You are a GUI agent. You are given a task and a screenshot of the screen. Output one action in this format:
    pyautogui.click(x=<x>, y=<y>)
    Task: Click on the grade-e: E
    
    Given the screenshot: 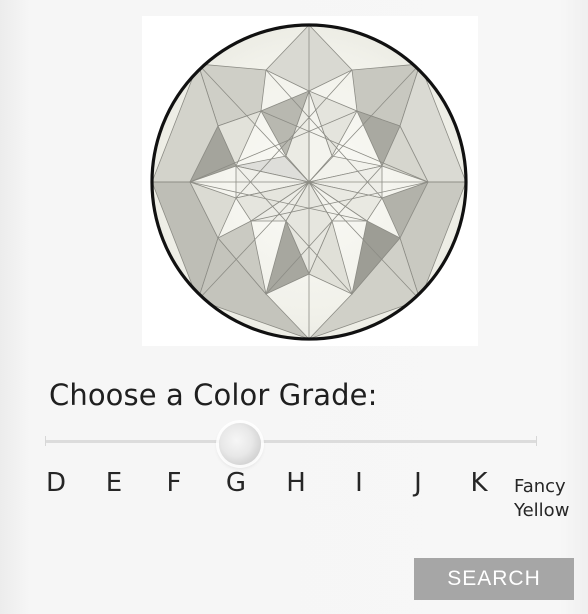 What is the action you would take?
    pyautogui.click(x=114, y=483)
    